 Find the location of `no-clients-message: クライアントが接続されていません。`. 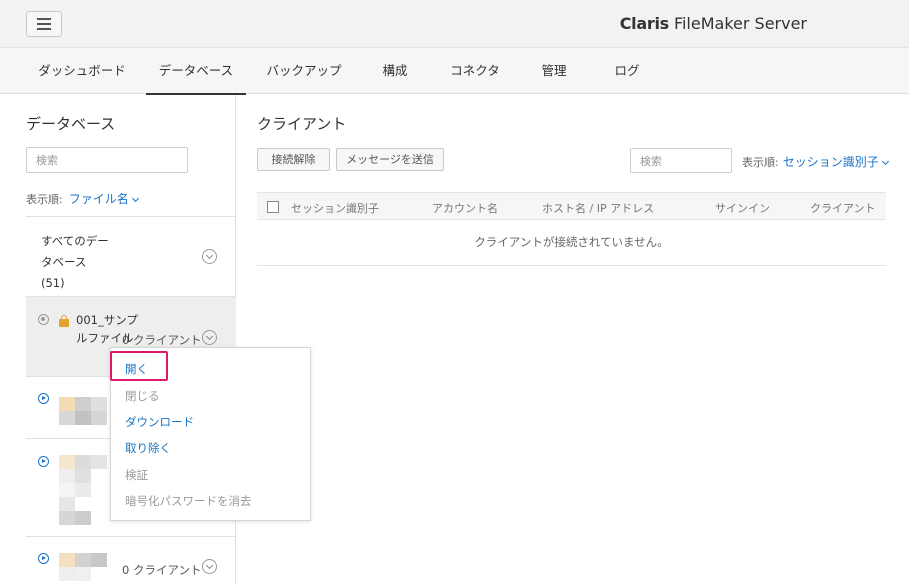

no-clients-message: クライアントが接続されていません。 is located at coordinates (571, 243).